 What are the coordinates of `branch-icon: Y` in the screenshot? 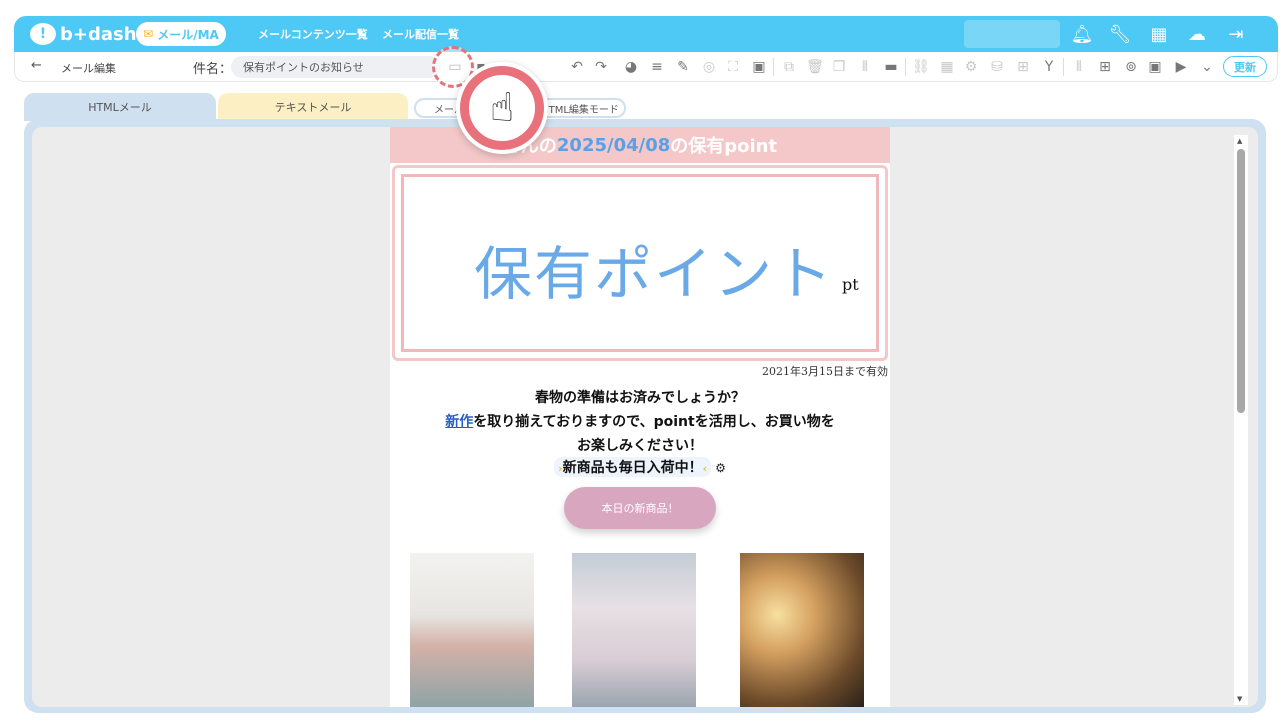 It's located at (1049, 67).